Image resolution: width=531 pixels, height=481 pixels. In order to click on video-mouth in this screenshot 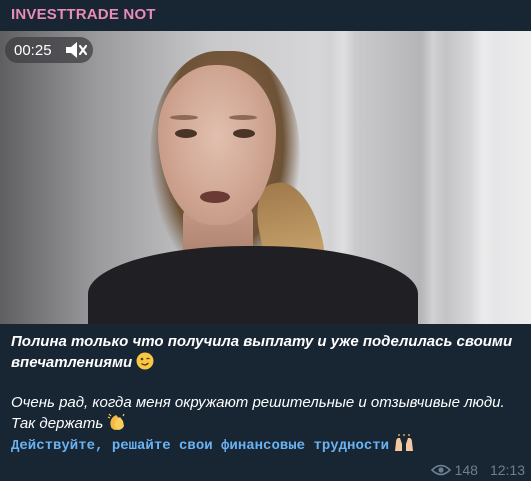, I will do `click(215, 197)`.